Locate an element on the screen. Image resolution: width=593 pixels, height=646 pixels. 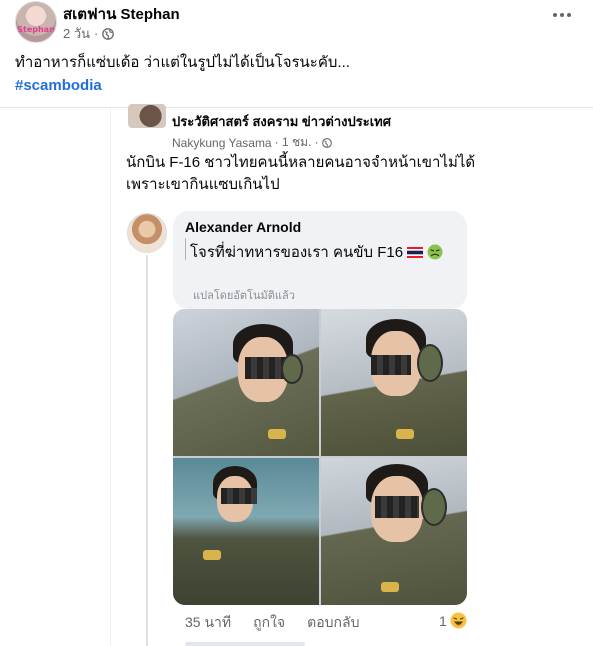
commenter-name: Alexander Arnold is located at coordinates (243, 227).